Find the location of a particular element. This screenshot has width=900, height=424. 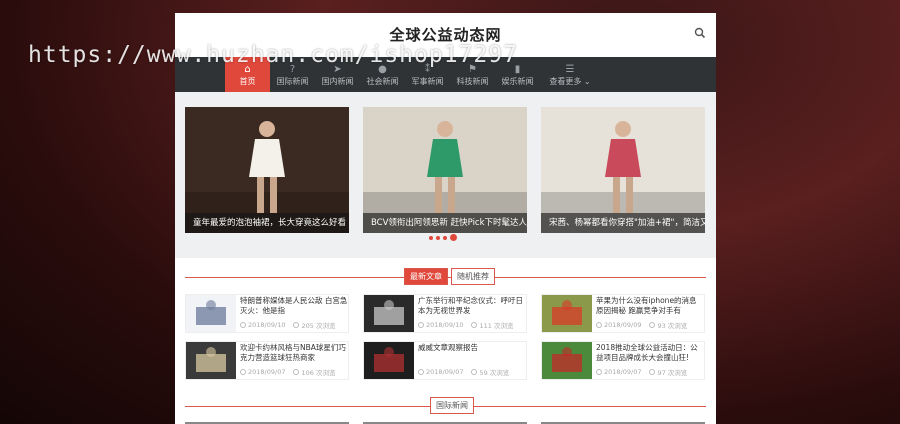

article-title: 特朗普称媒体是人民公敌 白宫急灭火：他是指 is located at coordinates (294, 306).